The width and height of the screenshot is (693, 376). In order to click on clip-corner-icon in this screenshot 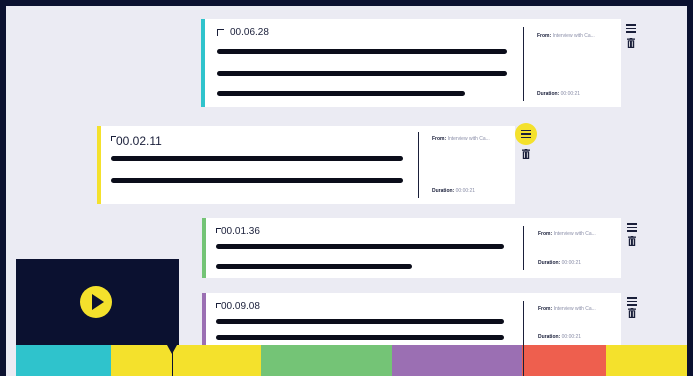, I will do `click(220, 32)`.